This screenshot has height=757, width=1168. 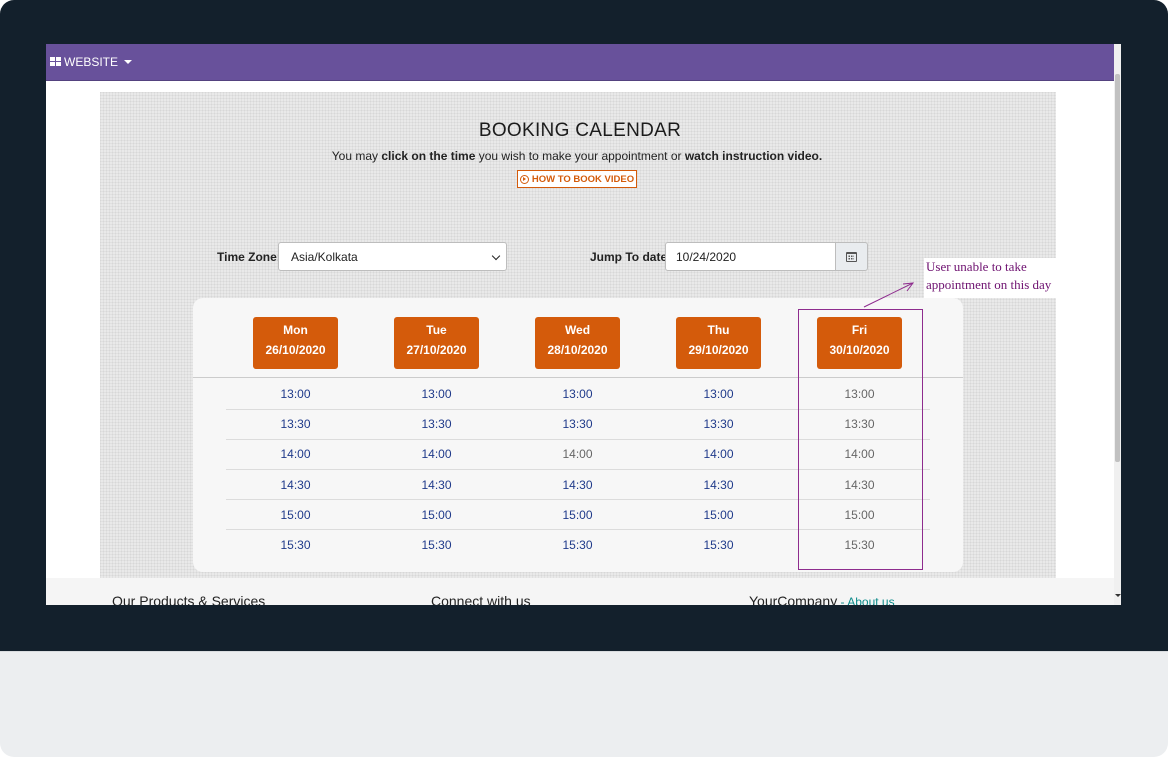 What do you see at coordinates (753, 156) in the screenshot?
I see `instruction-bold-2: watch instruction video.` at bounding box center [753, 156].